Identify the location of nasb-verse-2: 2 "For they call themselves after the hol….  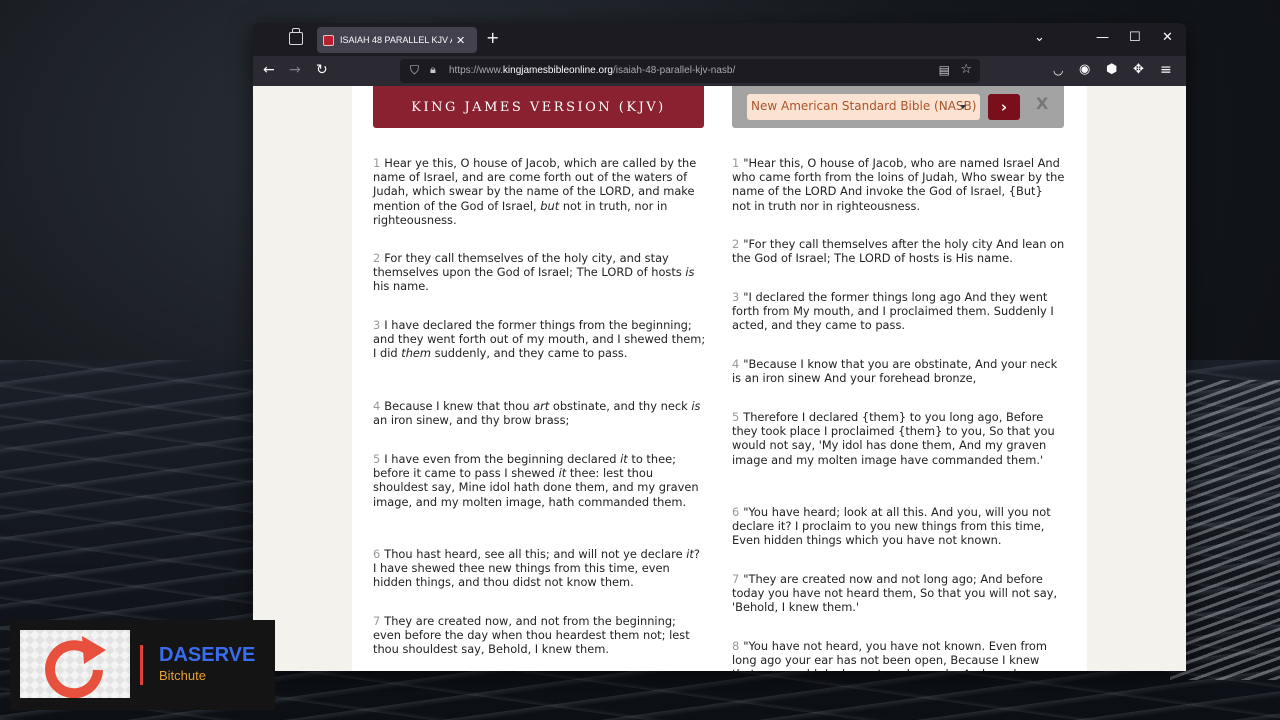
(898, 251).